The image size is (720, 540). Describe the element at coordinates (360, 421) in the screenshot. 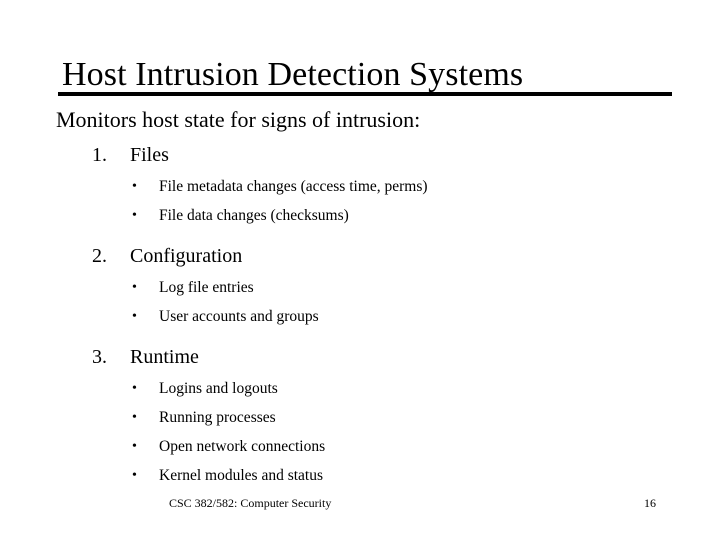

I see `outline-sub-item: • Running processes` at that location.